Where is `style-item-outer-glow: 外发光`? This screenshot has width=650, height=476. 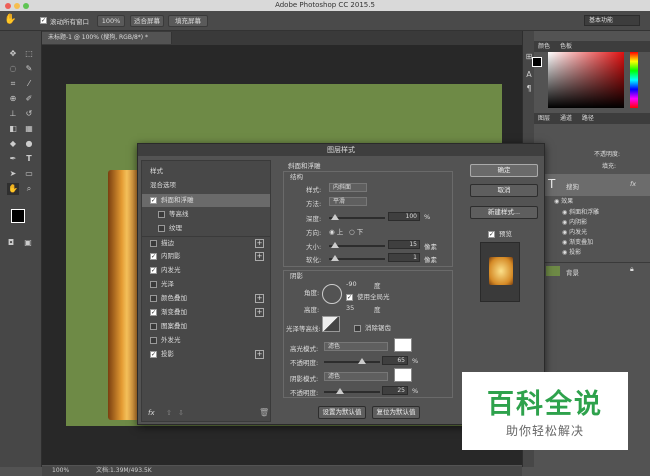
style-item-outer-glow: 外发光 is located at coordinates (206, 340).